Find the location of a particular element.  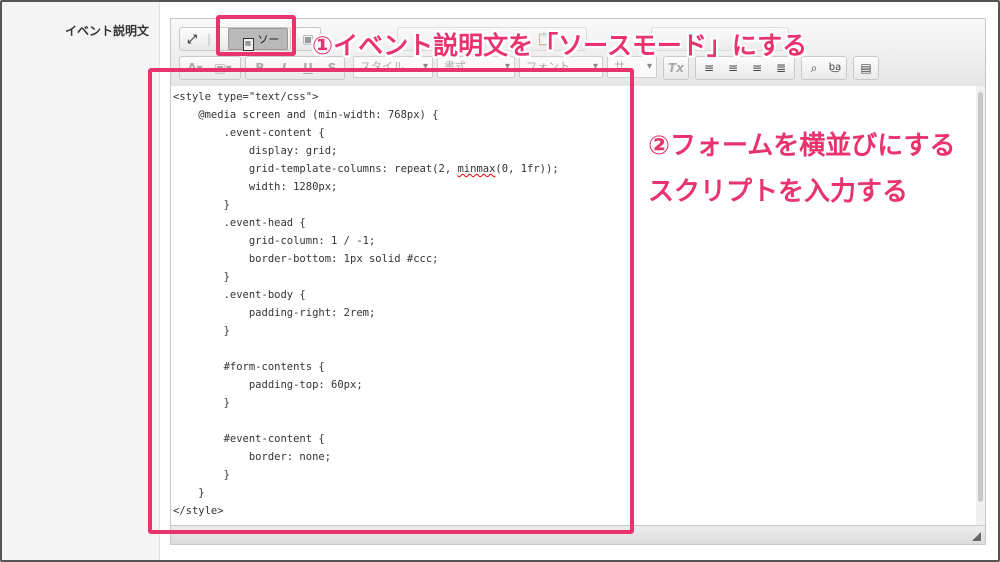

scrollbar-thumb is located at coordinates (980, 297).